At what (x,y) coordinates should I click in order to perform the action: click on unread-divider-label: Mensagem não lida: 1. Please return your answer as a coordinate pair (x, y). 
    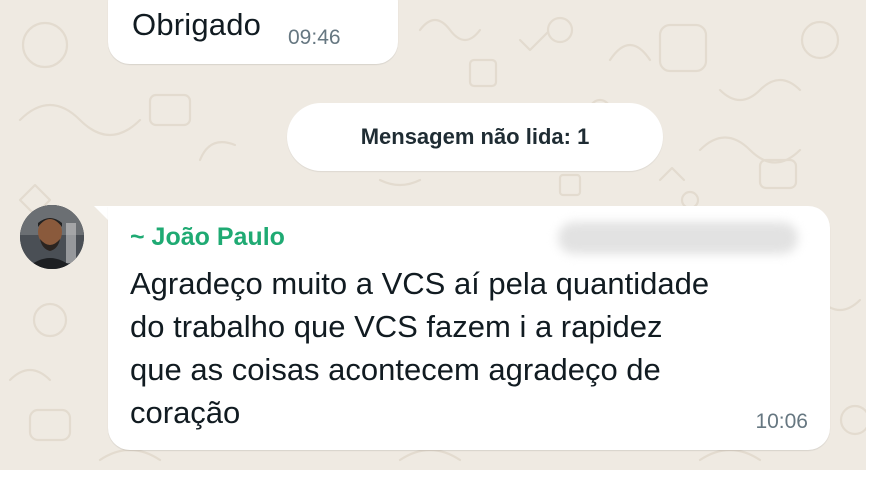
    Looking at the image, I should click on (475, 136).